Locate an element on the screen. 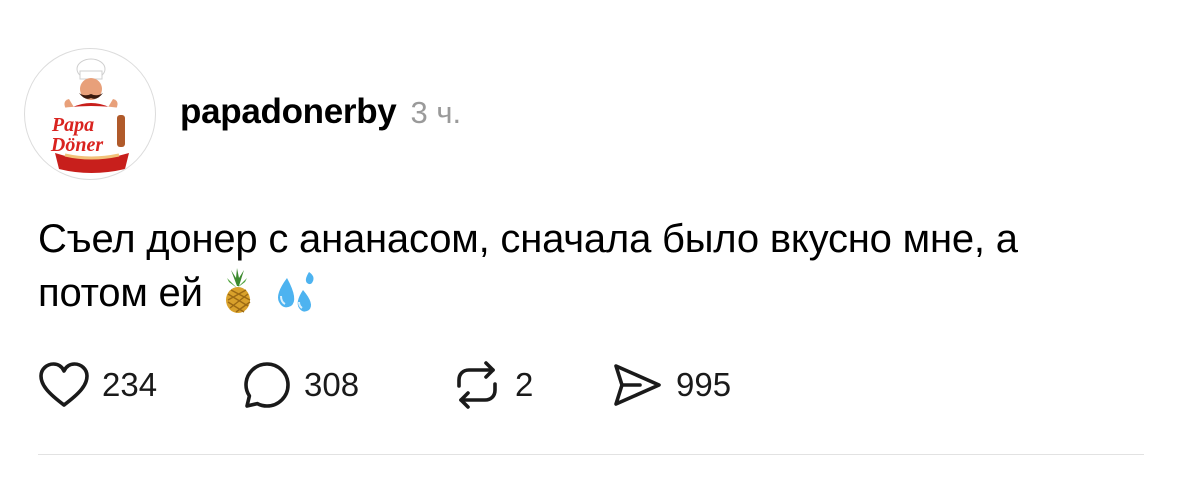 The image size is (1179, 489). comment-count: 308 is located at coordinates (332, 384).